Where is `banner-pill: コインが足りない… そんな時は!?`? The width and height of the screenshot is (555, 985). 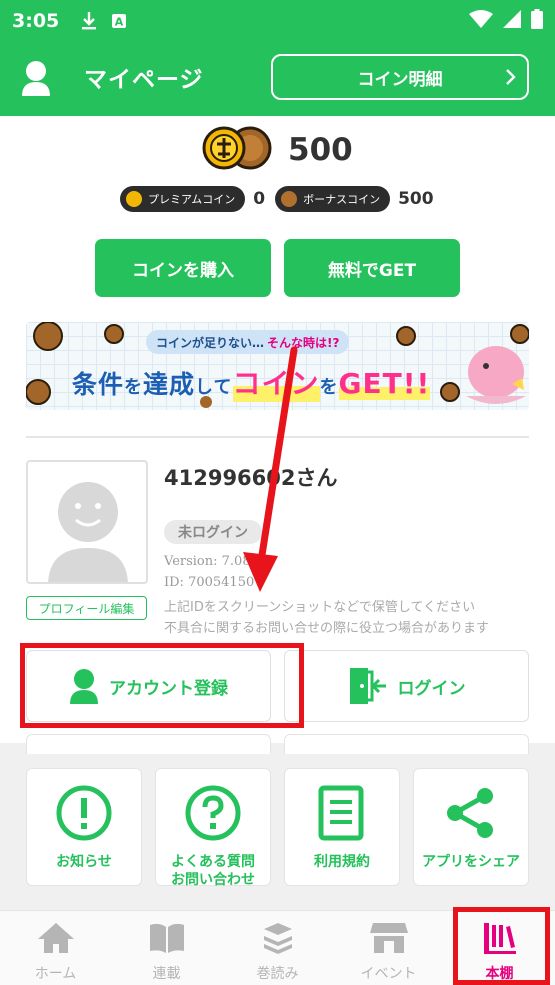 banner-pill: コインが足りない… そんな時は!? is located at coordinates (248, 342).